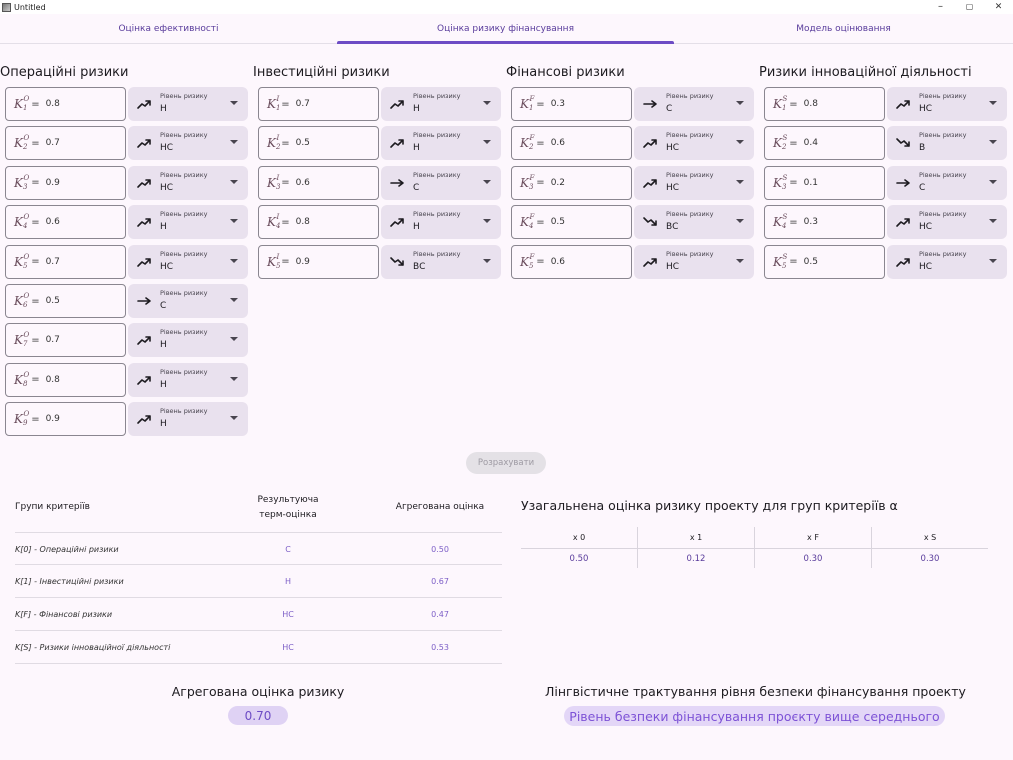 The width and height of the screenshot is (1013, 760). What do you see at coordinates (571, 104) in the screenshot?
I see `coefficient-input: K 1 F = 0.3` at bounding box center [571, 104].